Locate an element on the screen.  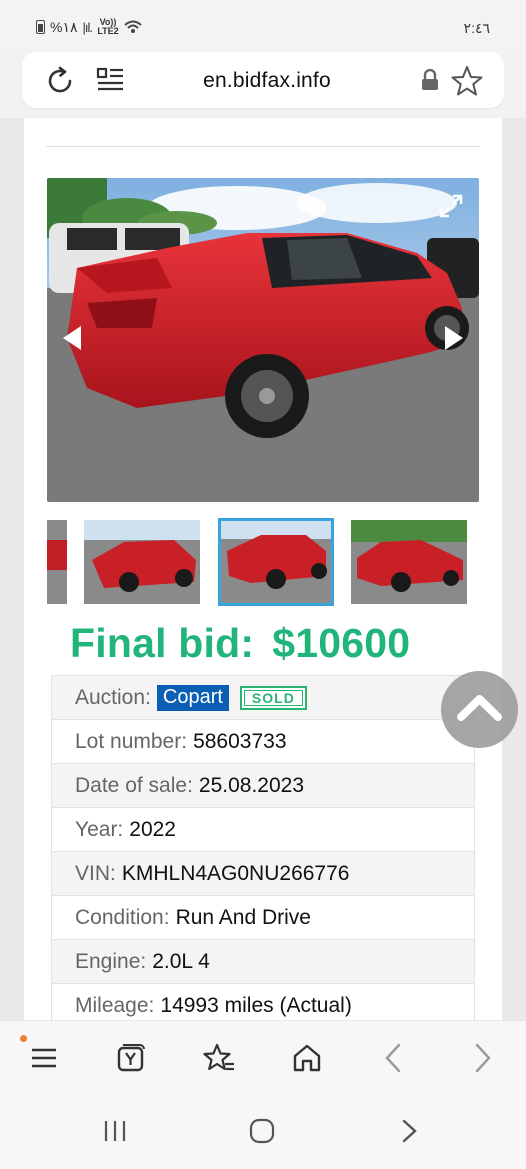
engine-value: 2.0L 4 is located at coordinates (181, 961).